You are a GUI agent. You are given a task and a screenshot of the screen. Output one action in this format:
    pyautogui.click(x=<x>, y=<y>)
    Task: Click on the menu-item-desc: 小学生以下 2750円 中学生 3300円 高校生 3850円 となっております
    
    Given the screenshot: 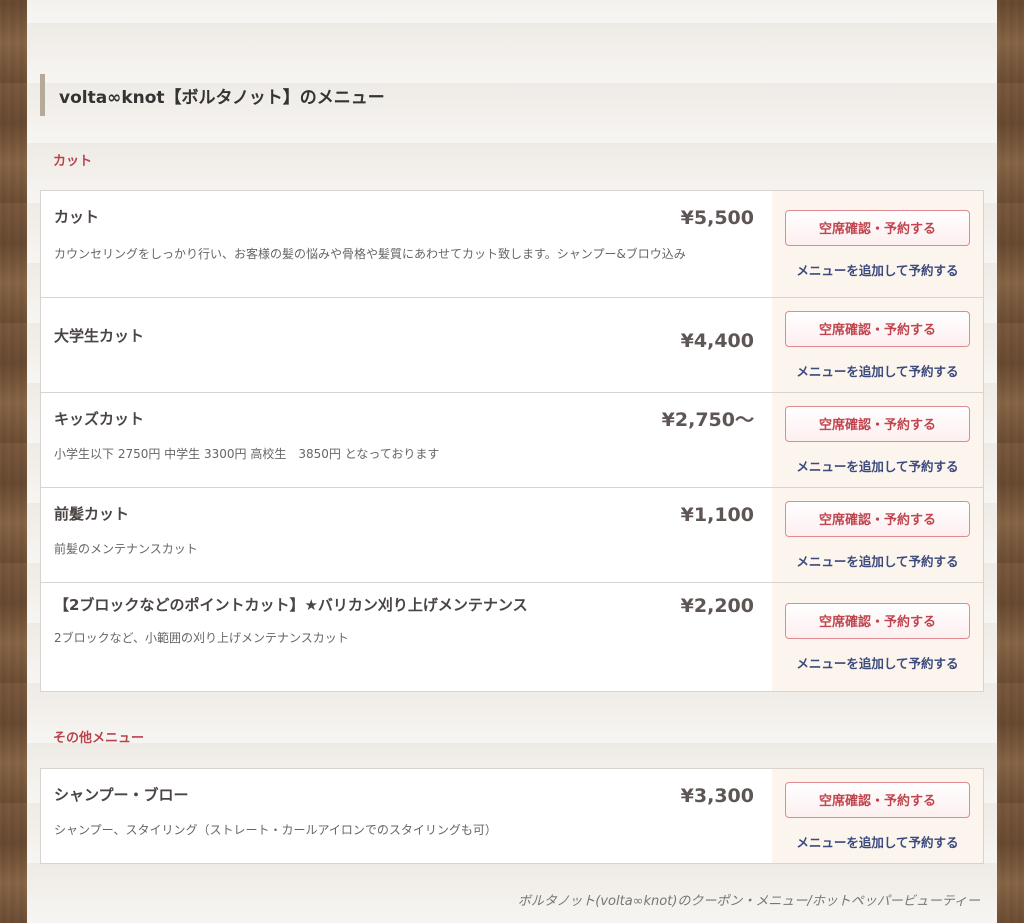 What is the action you would take?
    pyautogui.click(x=247, y=454)
    